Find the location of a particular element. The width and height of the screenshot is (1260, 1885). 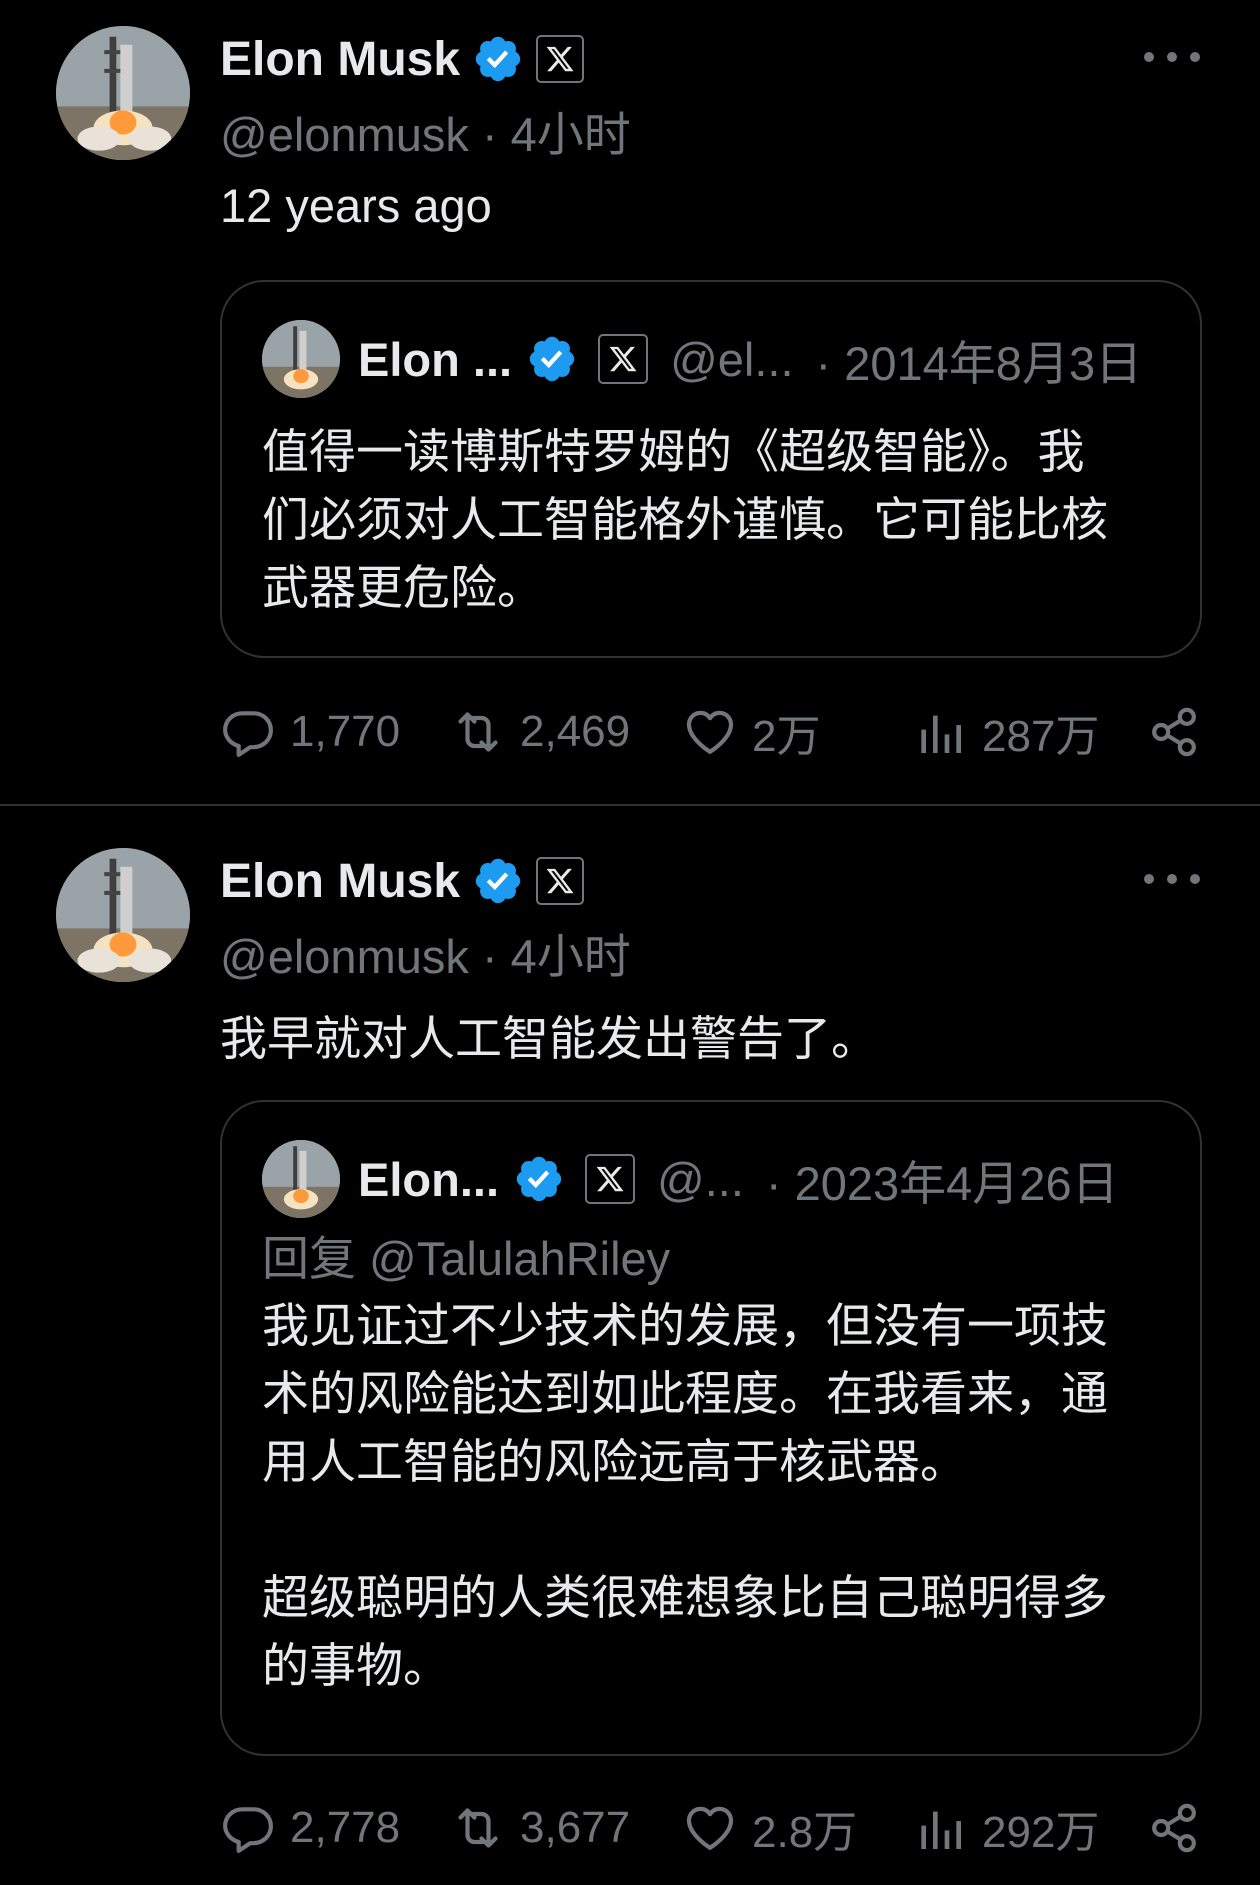

quoted-text-line: 武器更危险。 is located at coordinates (403, 587).